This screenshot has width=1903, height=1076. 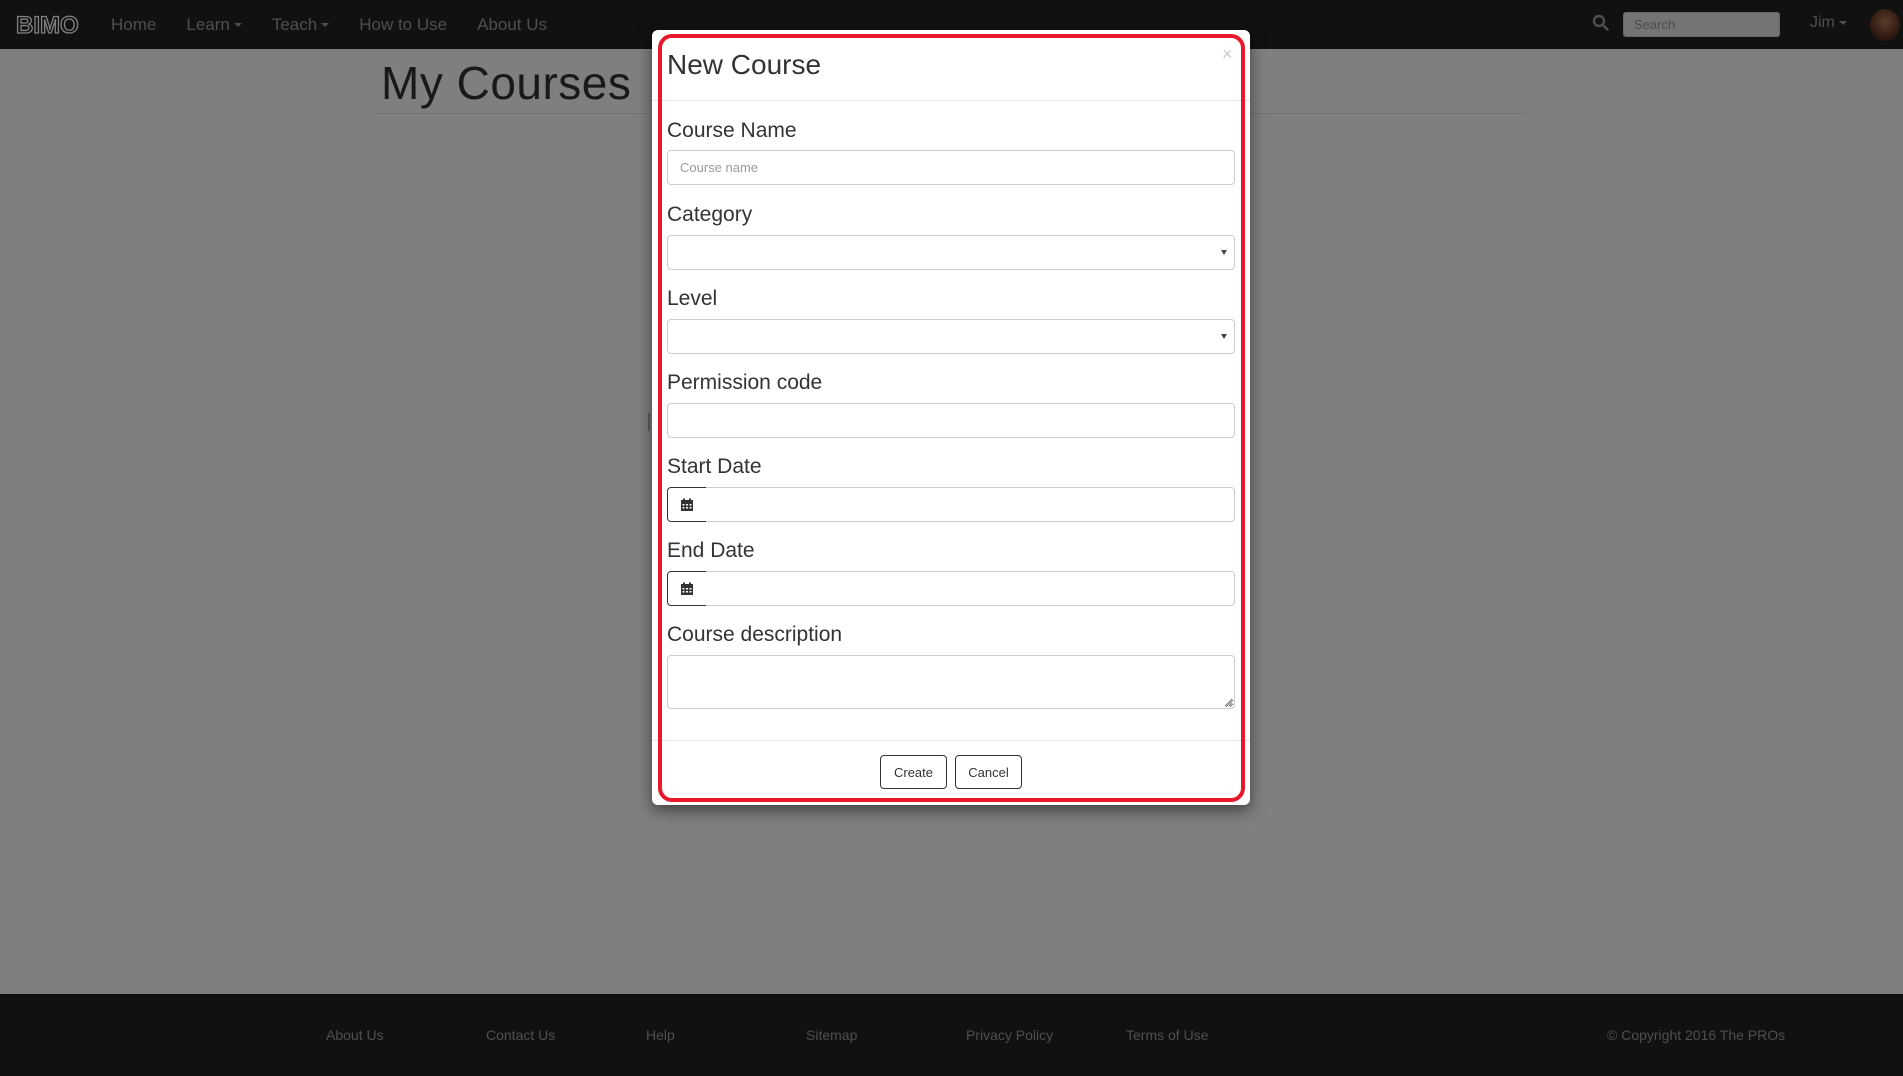 What do you see at coordinates (1228, 702) in the screenshot?
I see `resize-grip-icon` at bounding box center [1228, 702].